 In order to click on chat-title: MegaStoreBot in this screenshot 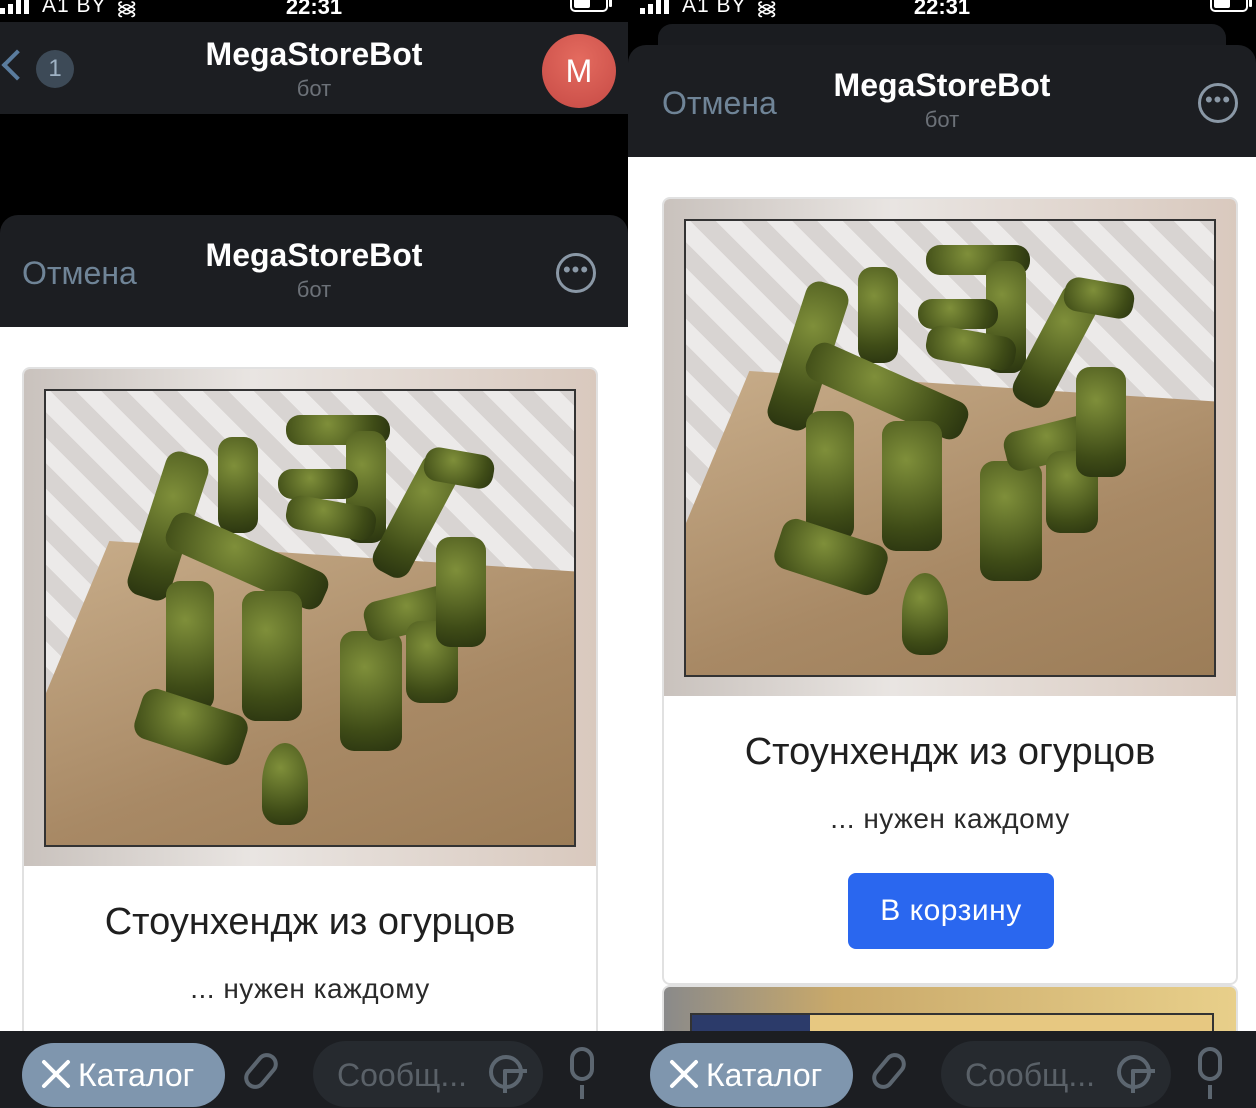, I will do `click(314, 54)`.